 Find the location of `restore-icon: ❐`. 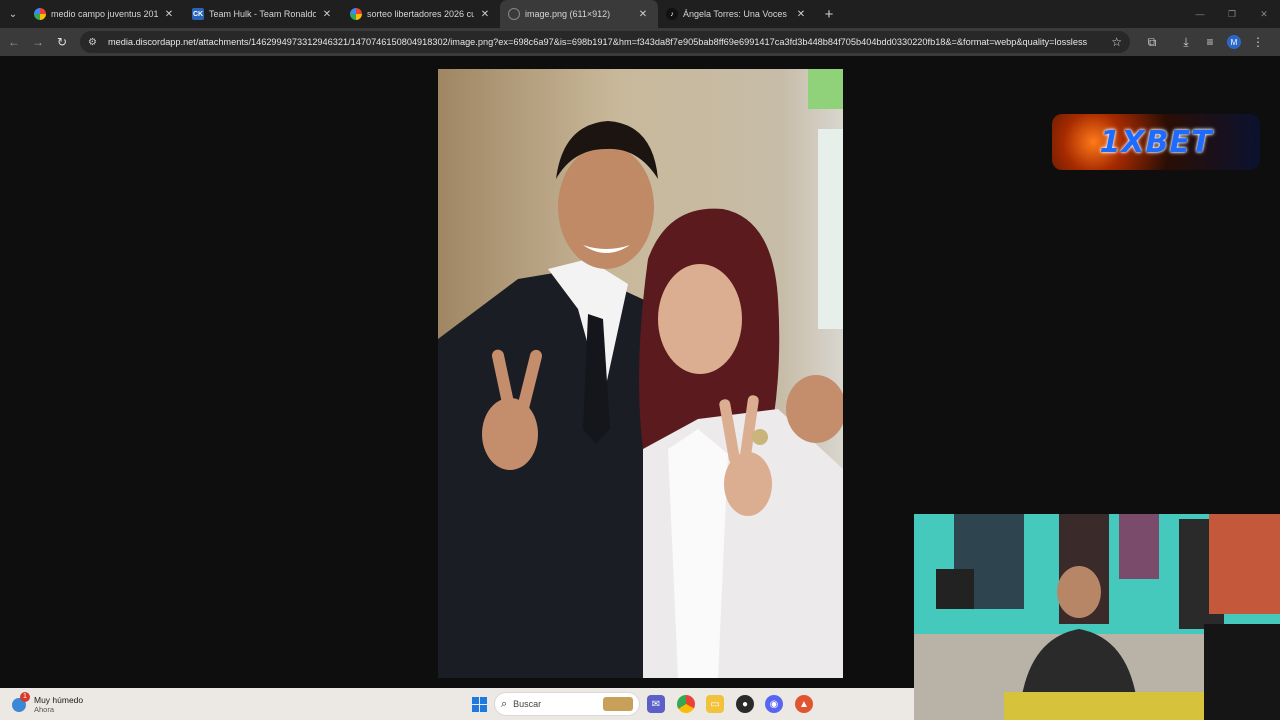

restore-icon: ❐ is located at coordinates (1232, 14).